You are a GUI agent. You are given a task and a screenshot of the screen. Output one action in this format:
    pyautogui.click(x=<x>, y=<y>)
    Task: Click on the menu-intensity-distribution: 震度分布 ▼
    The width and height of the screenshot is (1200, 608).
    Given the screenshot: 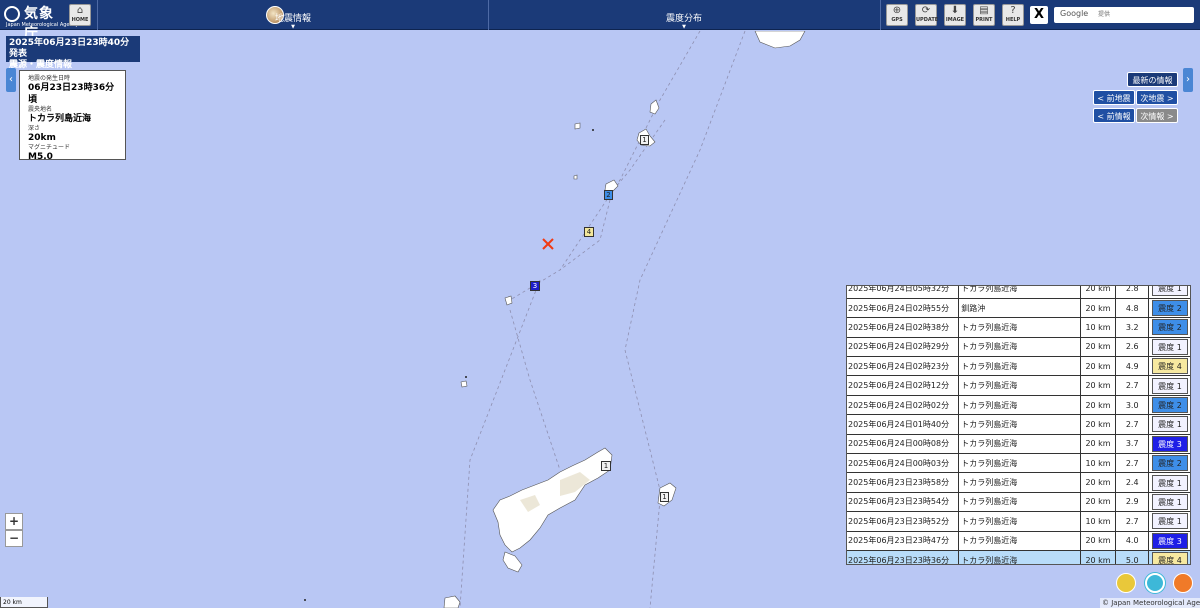 What is the action you would take?
    pyautogui.click(x=684, y=15)
    